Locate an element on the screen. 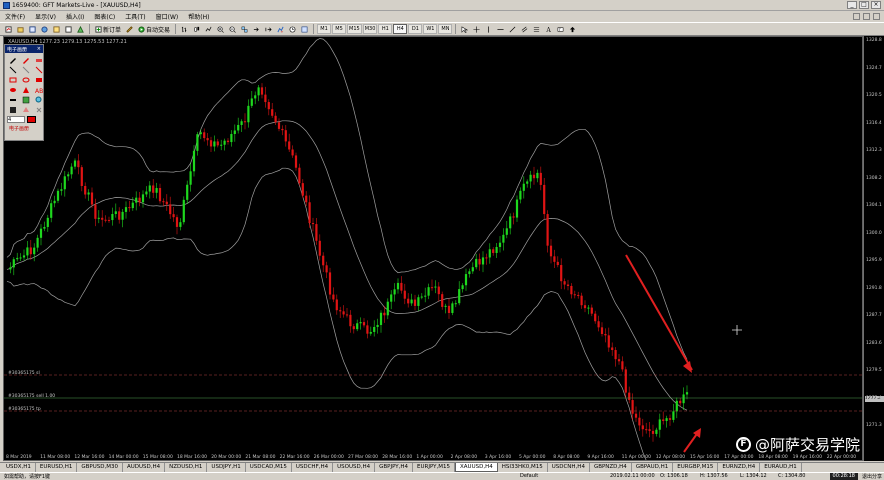 The width and height of the screenshot is (884, 480). image-icon is located at coordinates (25, 99).